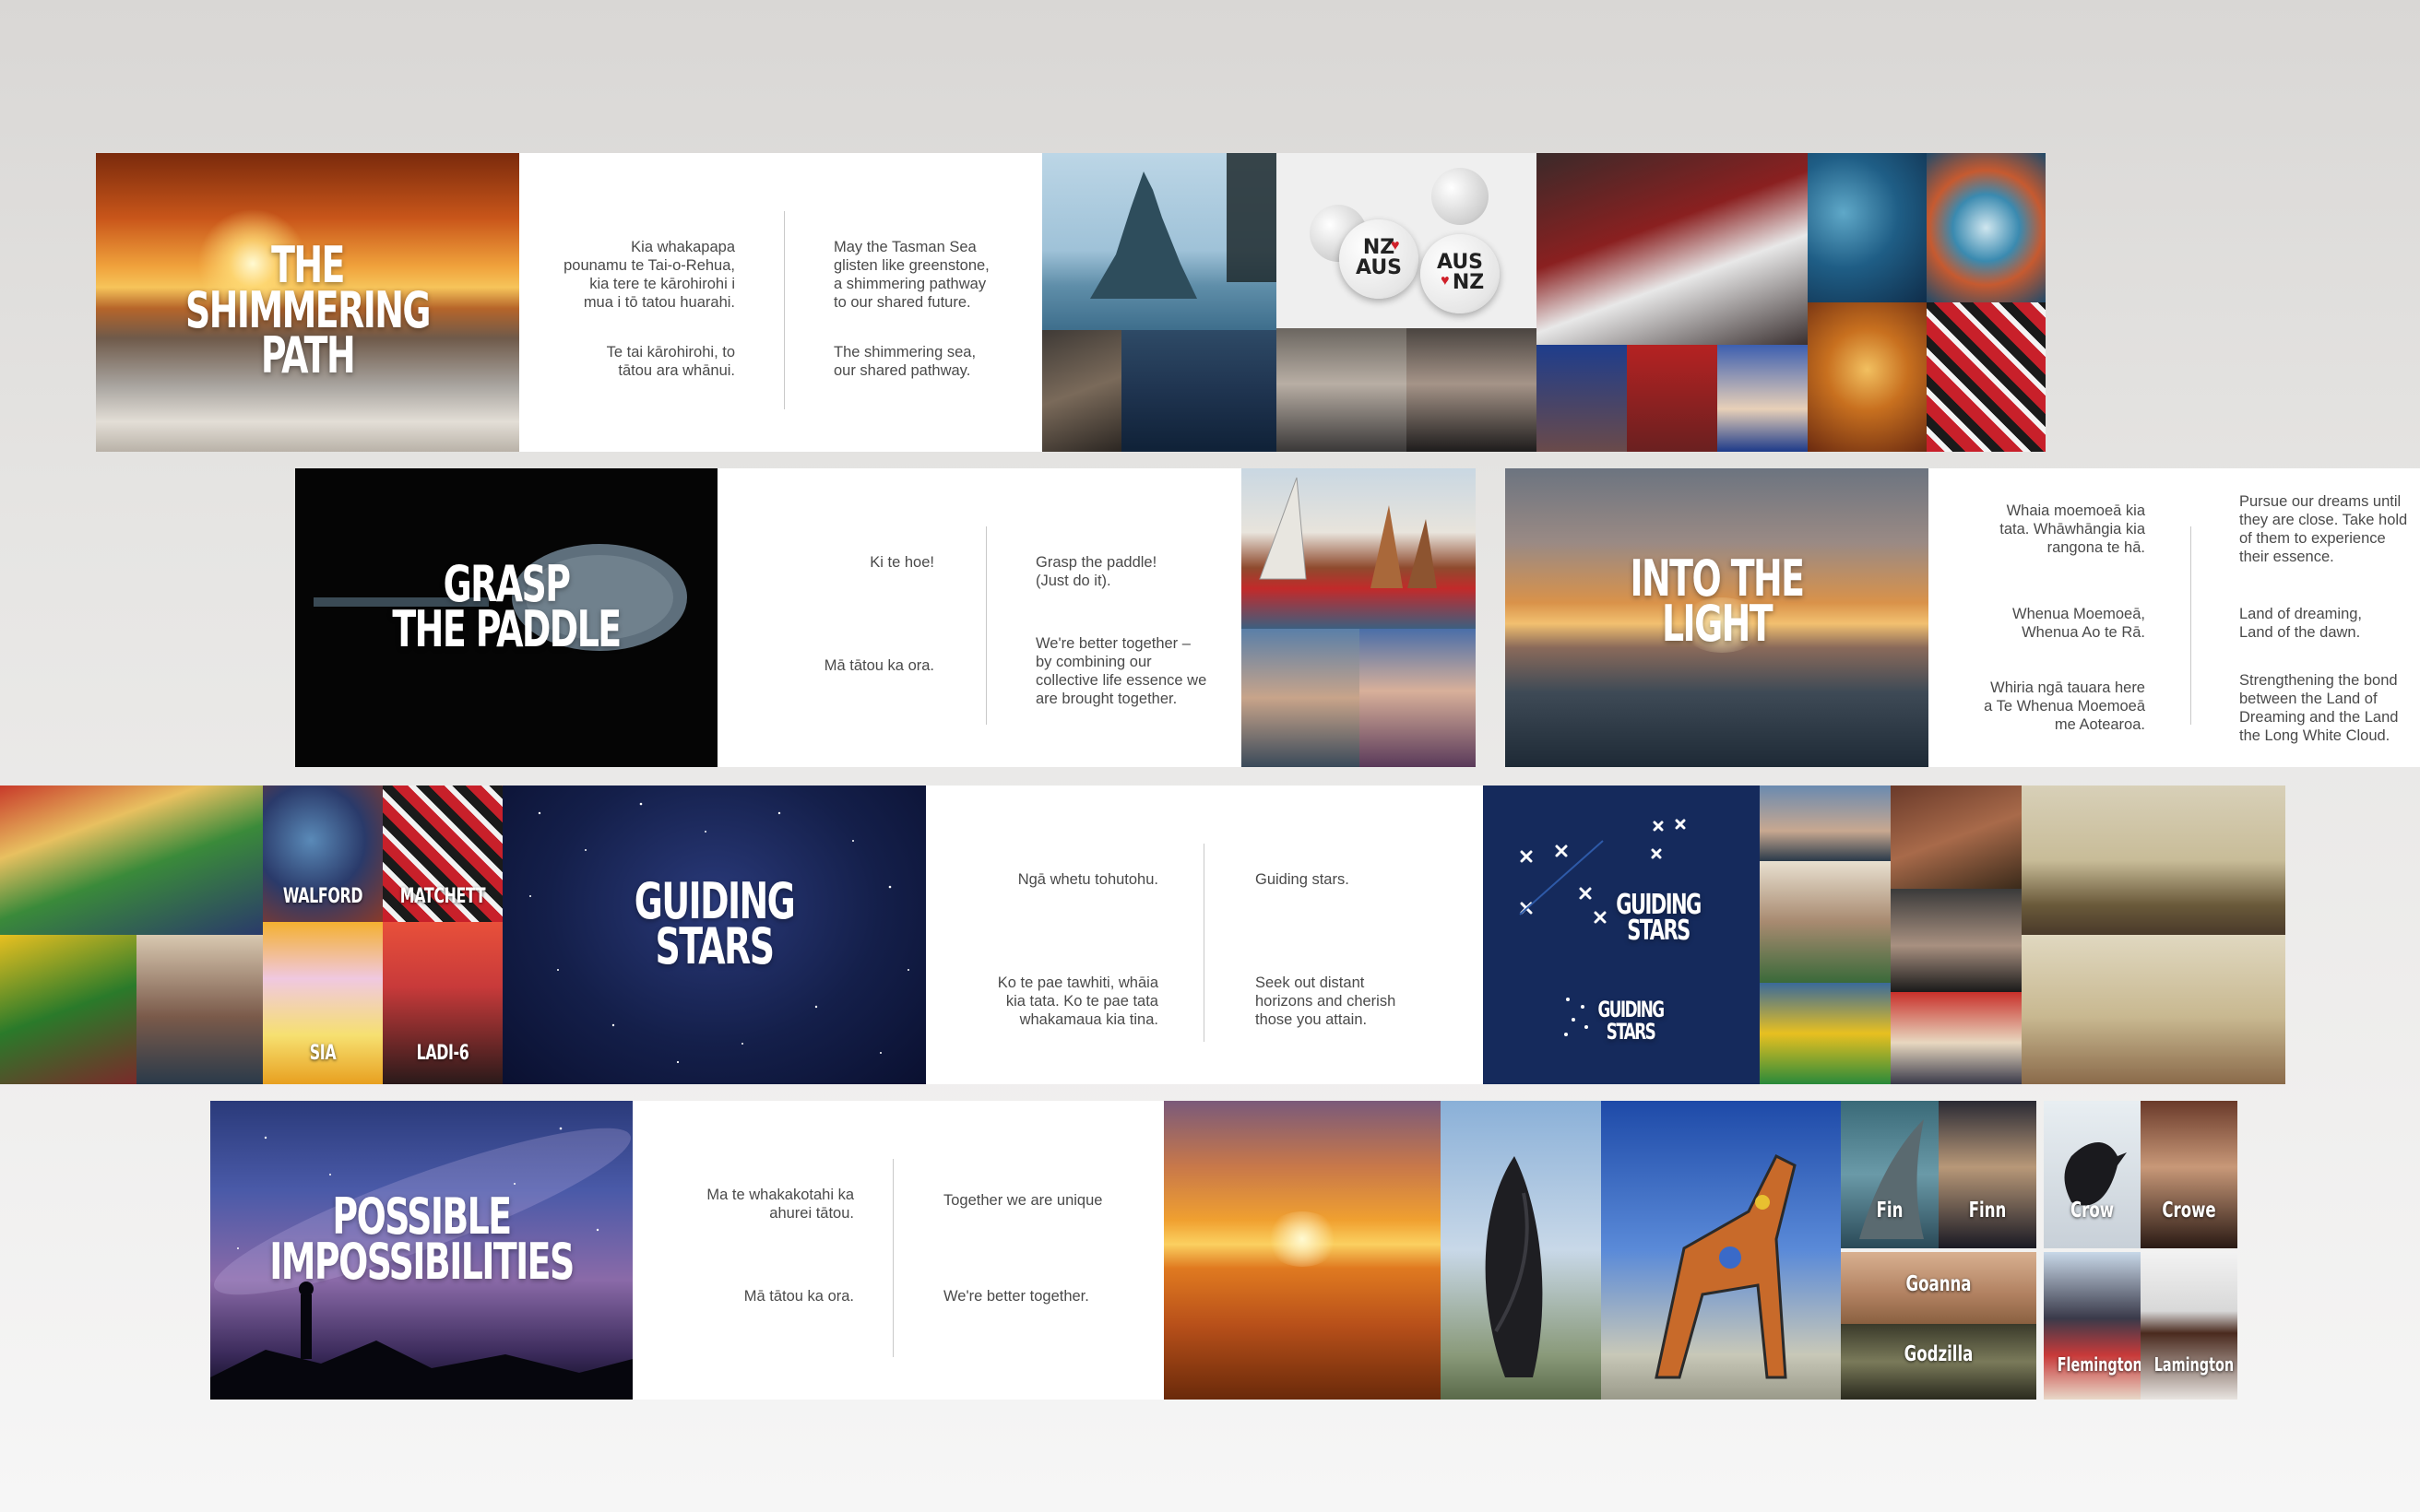  Describe the element at coordinates (2153, 1009) in the screenshot. I see `painting-camp` at that location.